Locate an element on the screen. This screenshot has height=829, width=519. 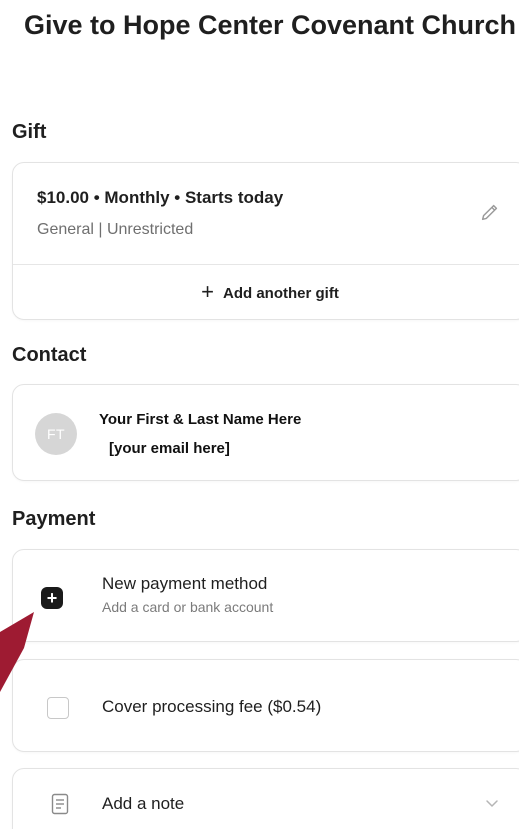
gift-fund: General | Unrestricted is located at coordinates (115, 229).